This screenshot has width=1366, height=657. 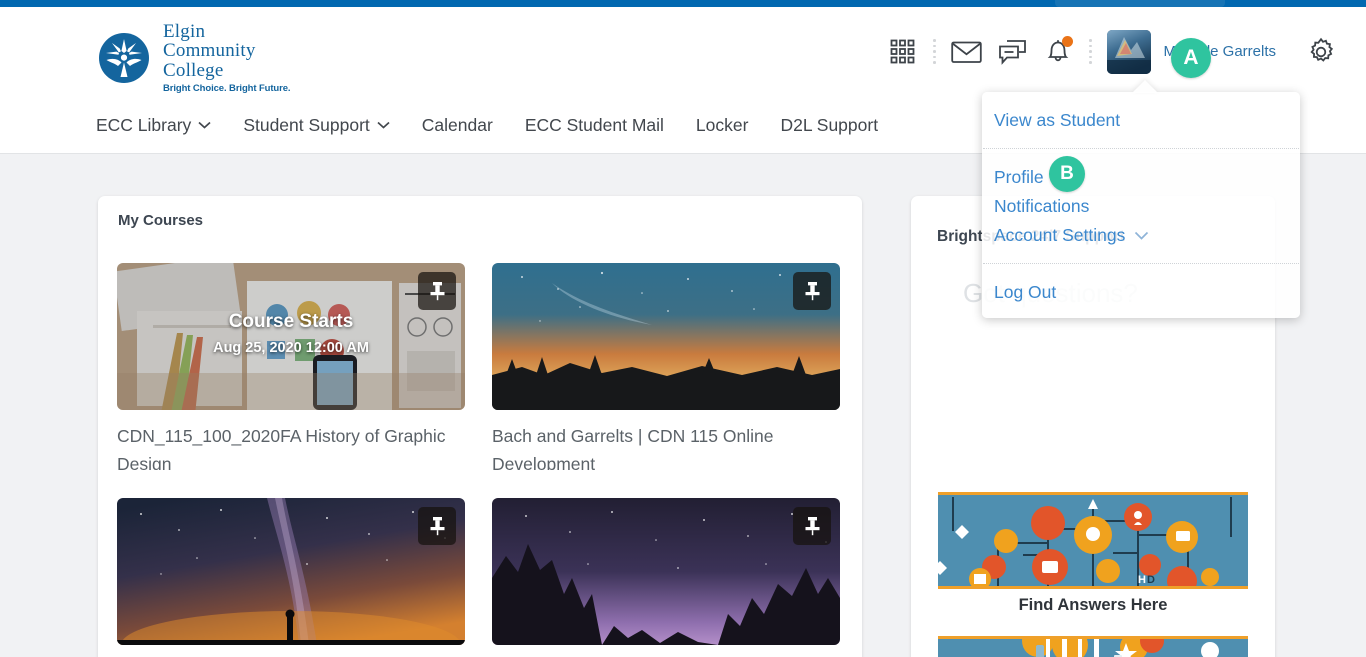 I want to click on find-answers-banner: H D, so click(x=1093, y=540).